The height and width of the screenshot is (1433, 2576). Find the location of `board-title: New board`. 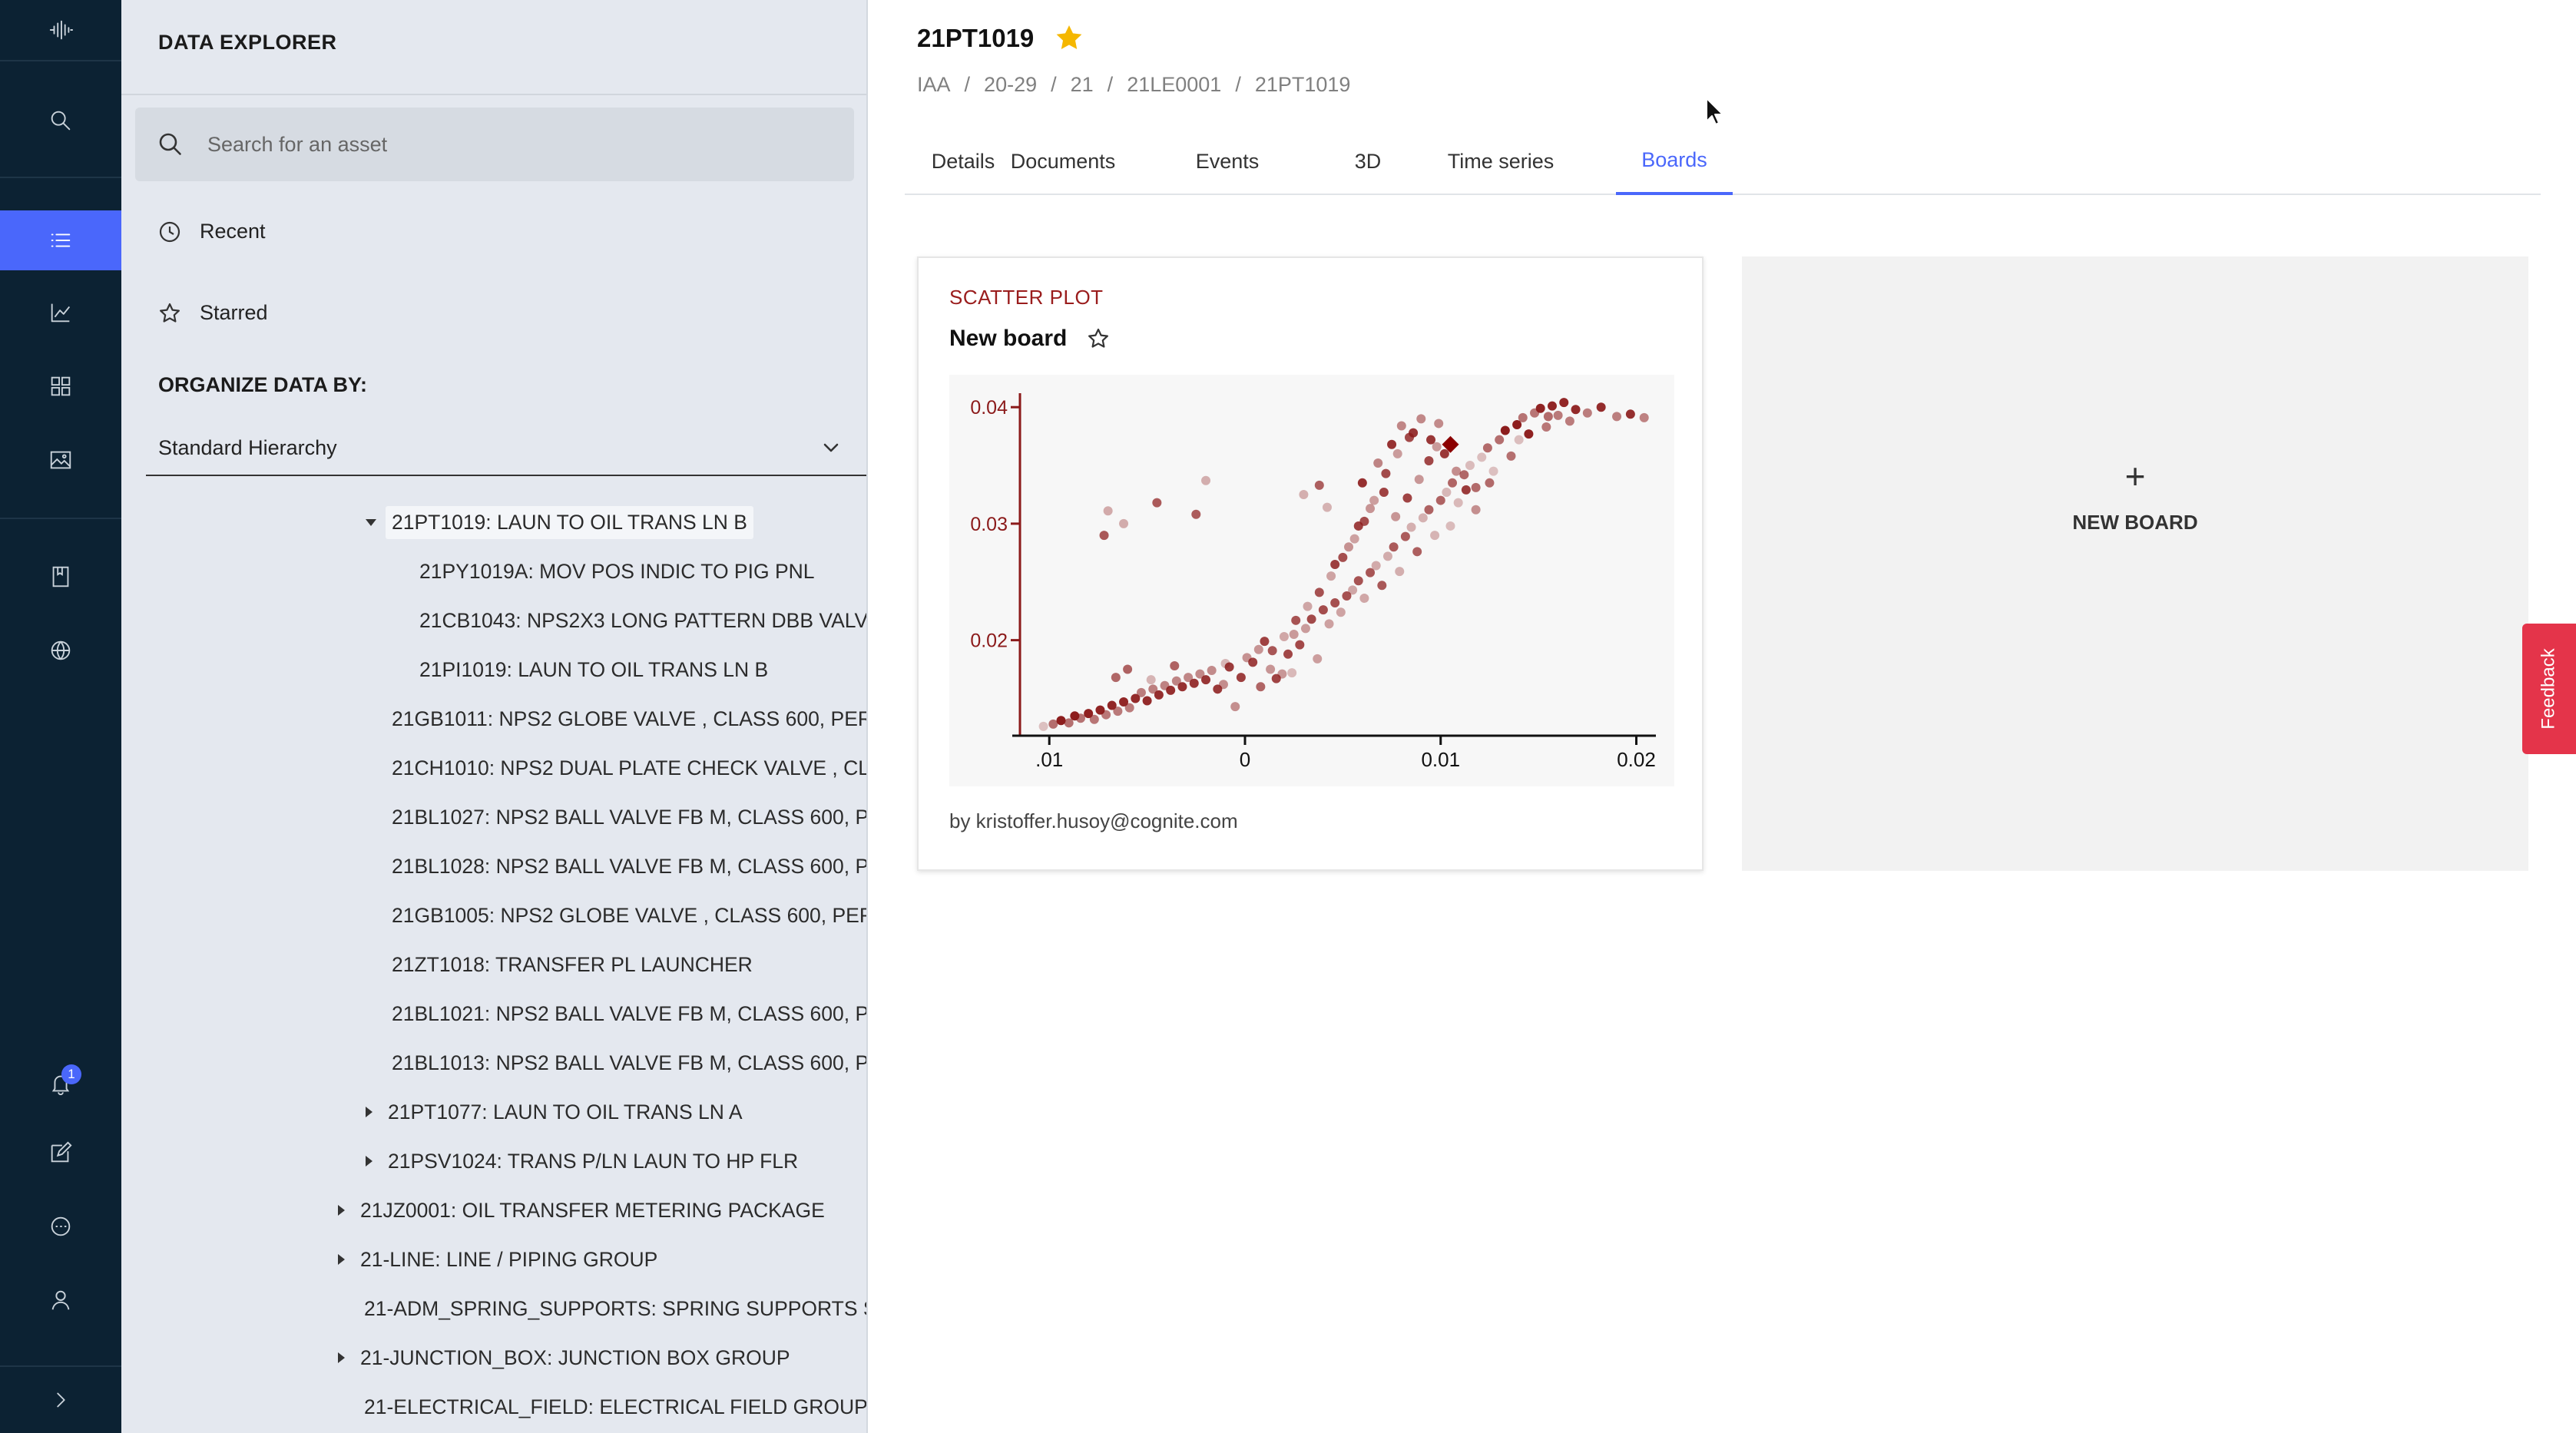

board-title: New board is located at coordinates (1029, 339).